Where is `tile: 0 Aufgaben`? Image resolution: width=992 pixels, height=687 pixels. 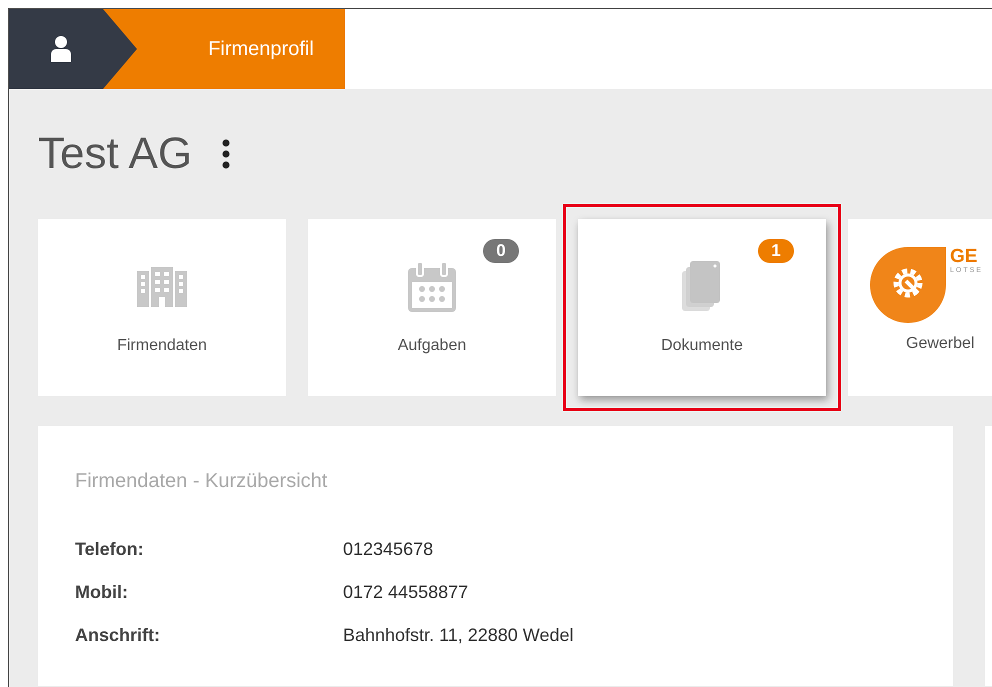 tile: 0 Aufgaben is located at coordinates (432, 307).